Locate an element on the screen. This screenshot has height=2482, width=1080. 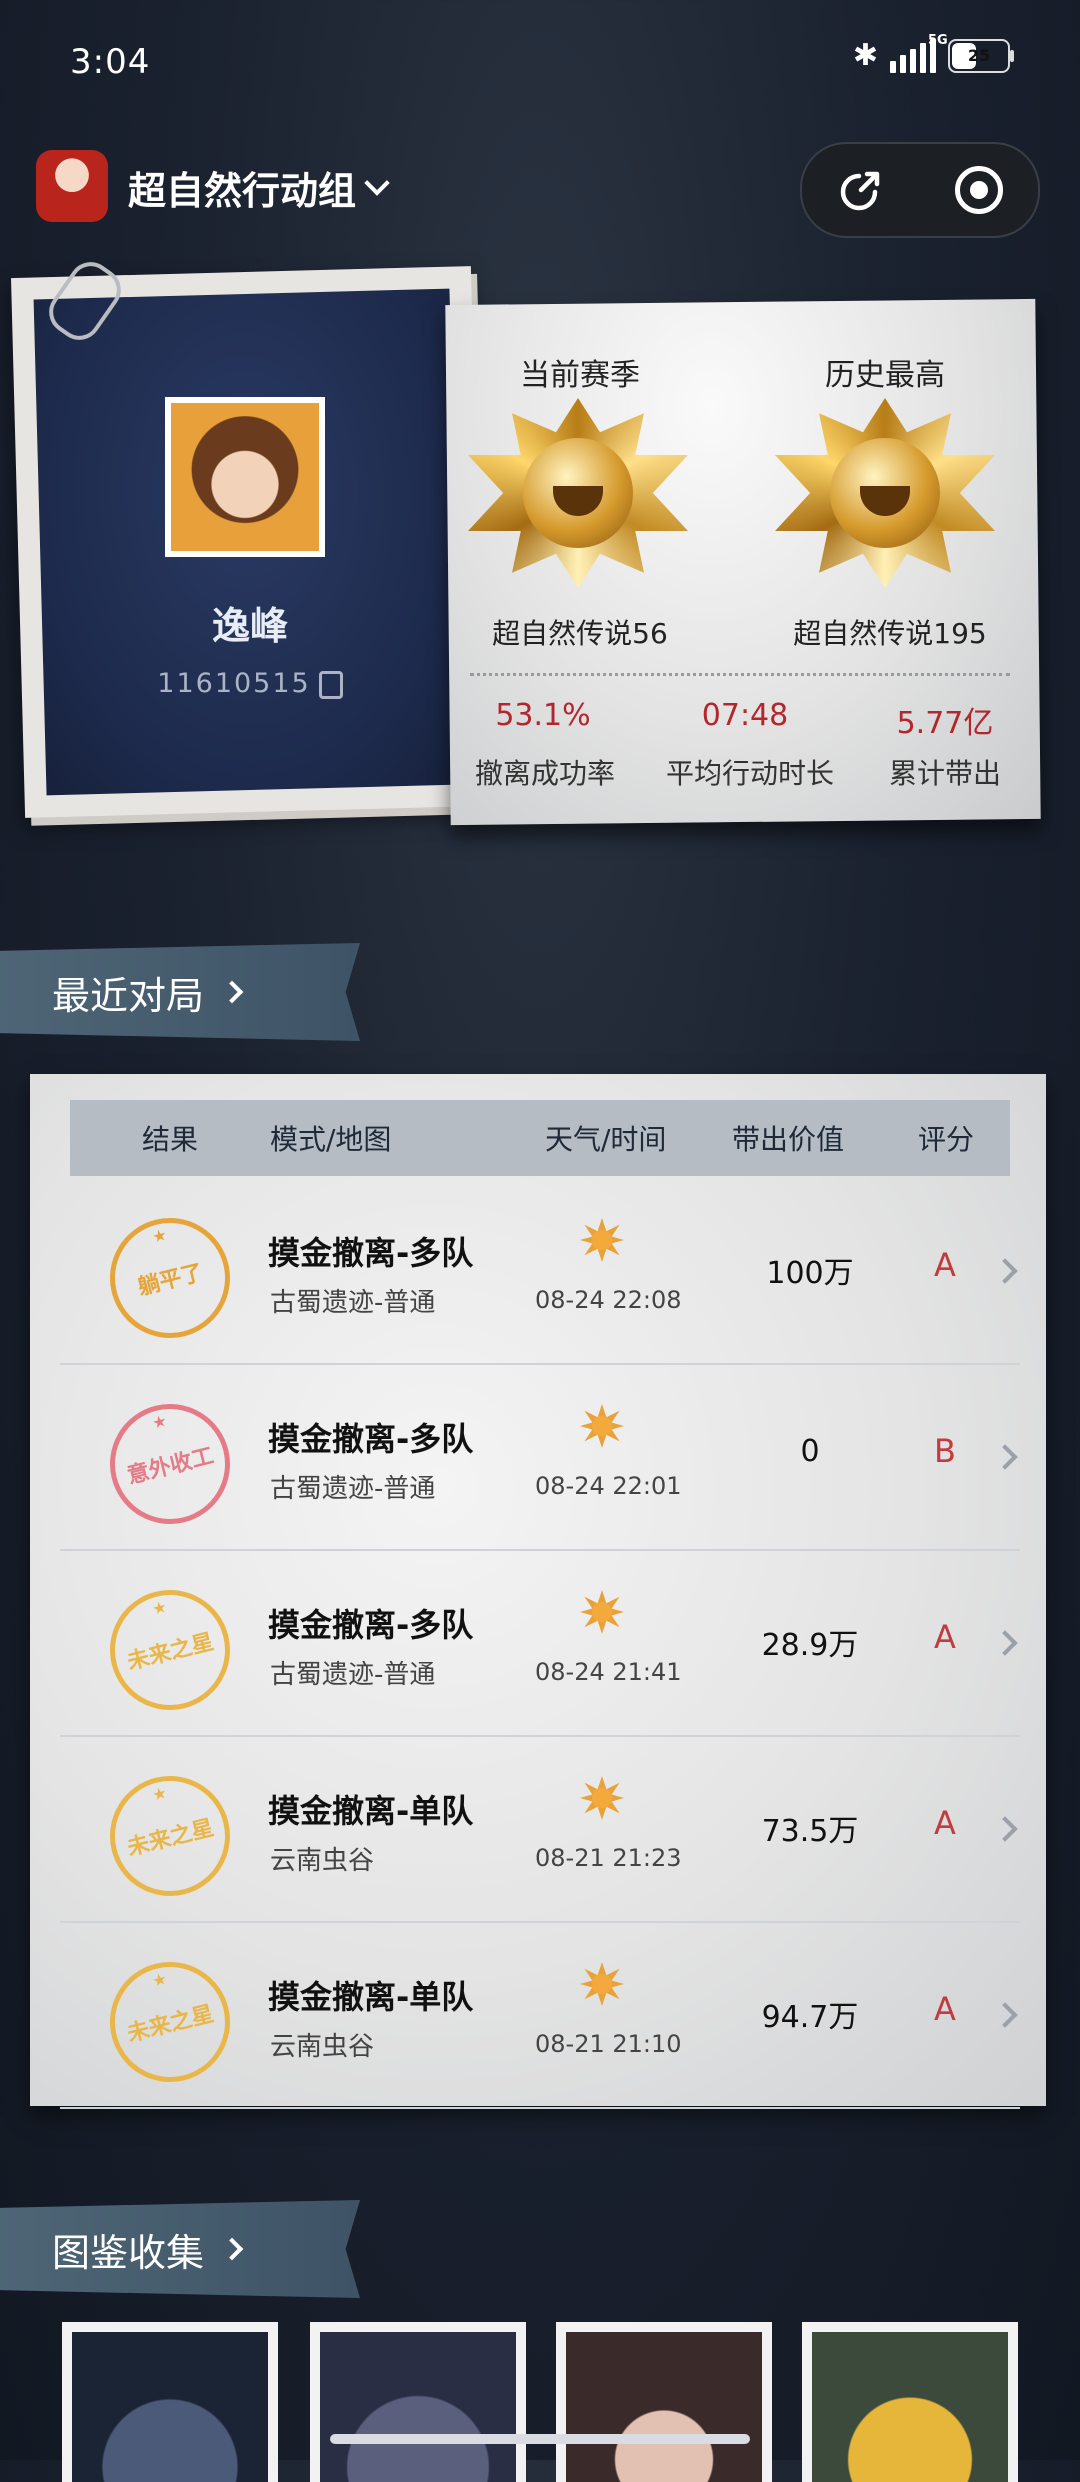
loot-value: 28.9万 is located at coordinates (810, 1645).